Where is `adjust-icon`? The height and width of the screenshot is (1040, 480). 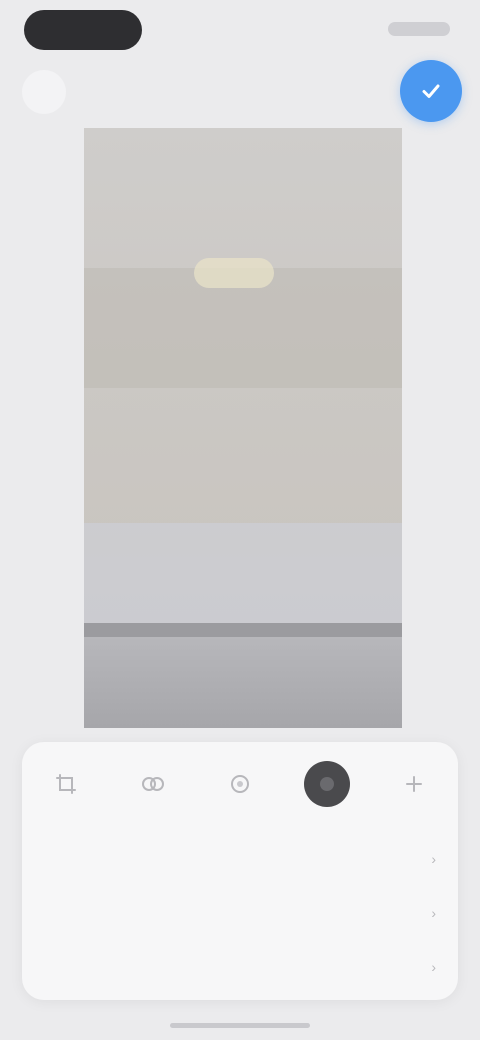
adjust-icon is located at coordinates (152, 784).